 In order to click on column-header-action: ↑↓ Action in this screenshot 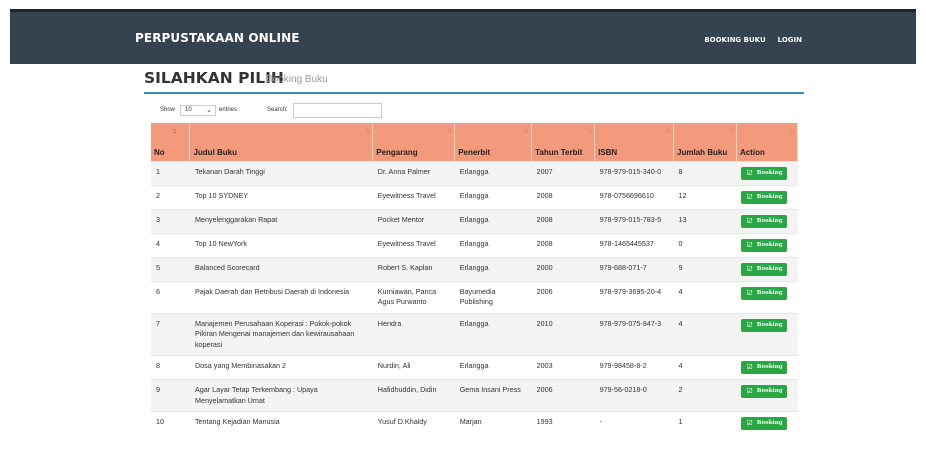, I will do `click(767, 142)`.